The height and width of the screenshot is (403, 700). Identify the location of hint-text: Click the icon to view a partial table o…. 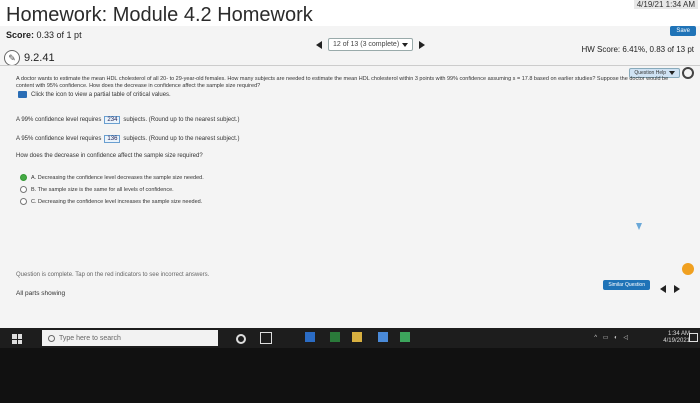
(101, 94).